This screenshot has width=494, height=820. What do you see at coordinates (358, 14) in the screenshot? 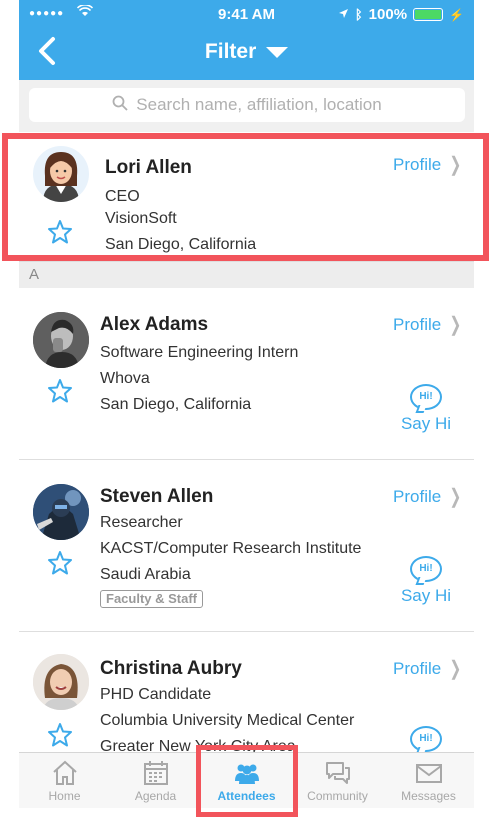
I see `bluetooth-icon: ᛒ` at bounding box center [358, 14].